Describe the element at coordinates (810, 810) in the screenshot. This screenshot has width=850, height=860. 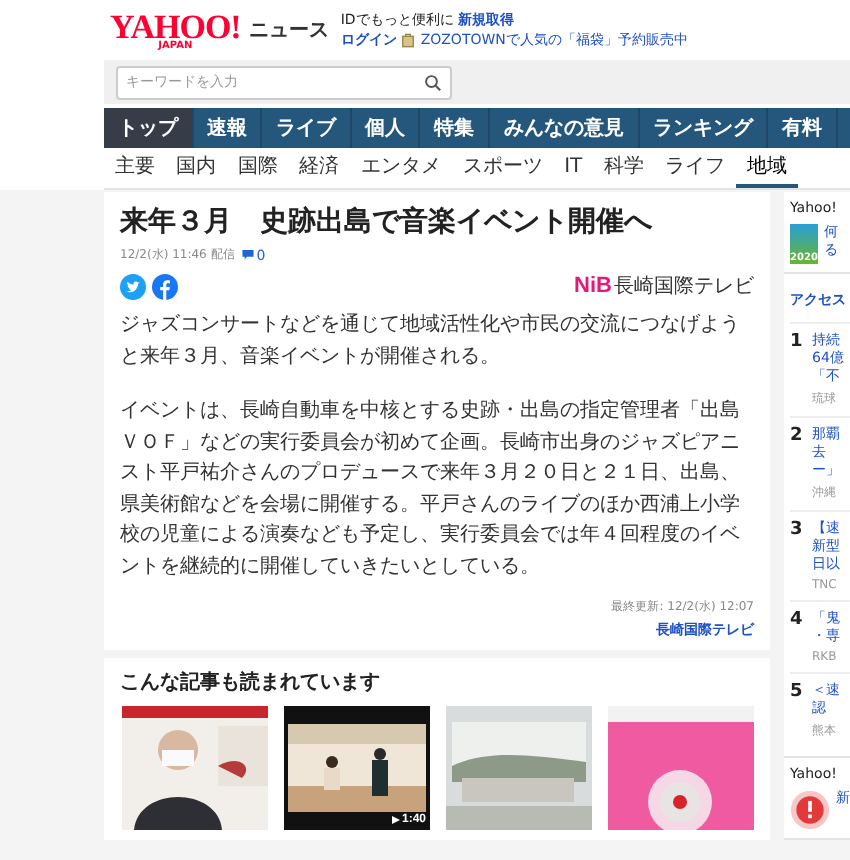
I see `alert-icon` at that location.